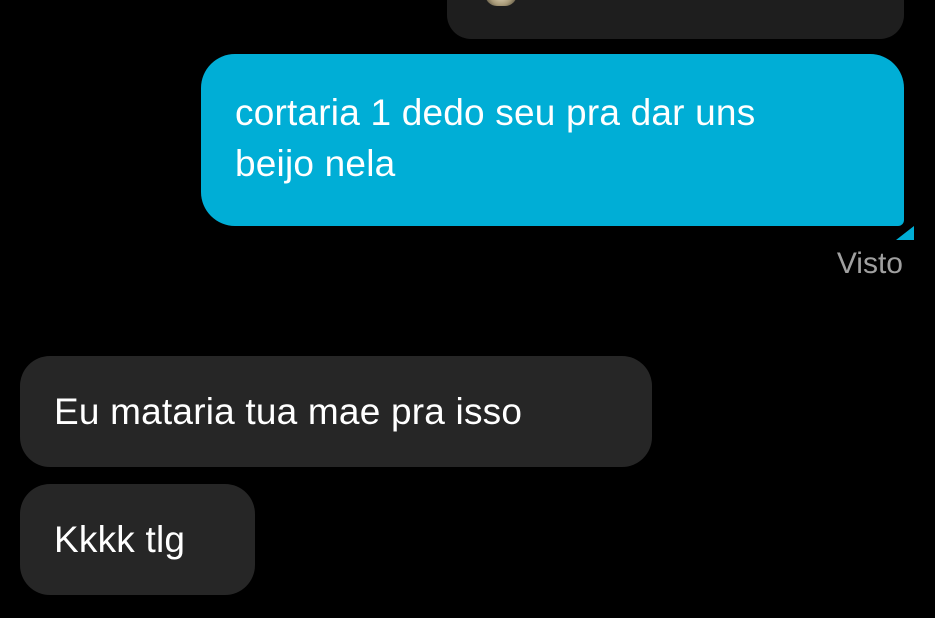 This screenshot has height=618, width=935. What do you see at coordinates (675, 19) in the screenshot?
I see `shared-media-message` at bounding box center [675, 19].